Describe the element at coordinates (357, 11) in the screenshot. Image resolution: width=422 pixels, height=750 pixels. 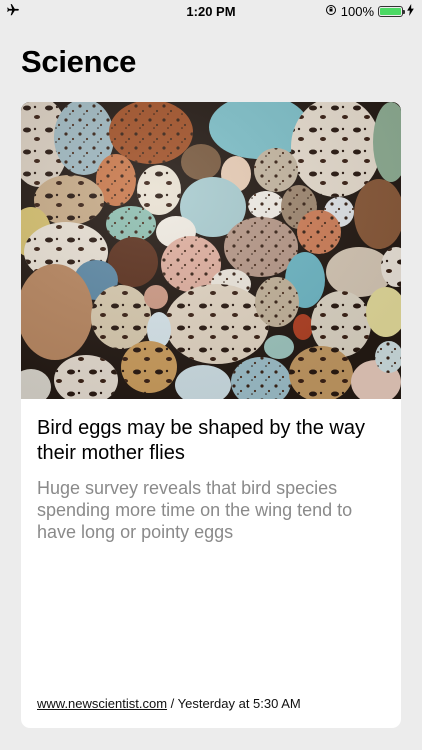
I see `battery-percent: 100%` at that location.